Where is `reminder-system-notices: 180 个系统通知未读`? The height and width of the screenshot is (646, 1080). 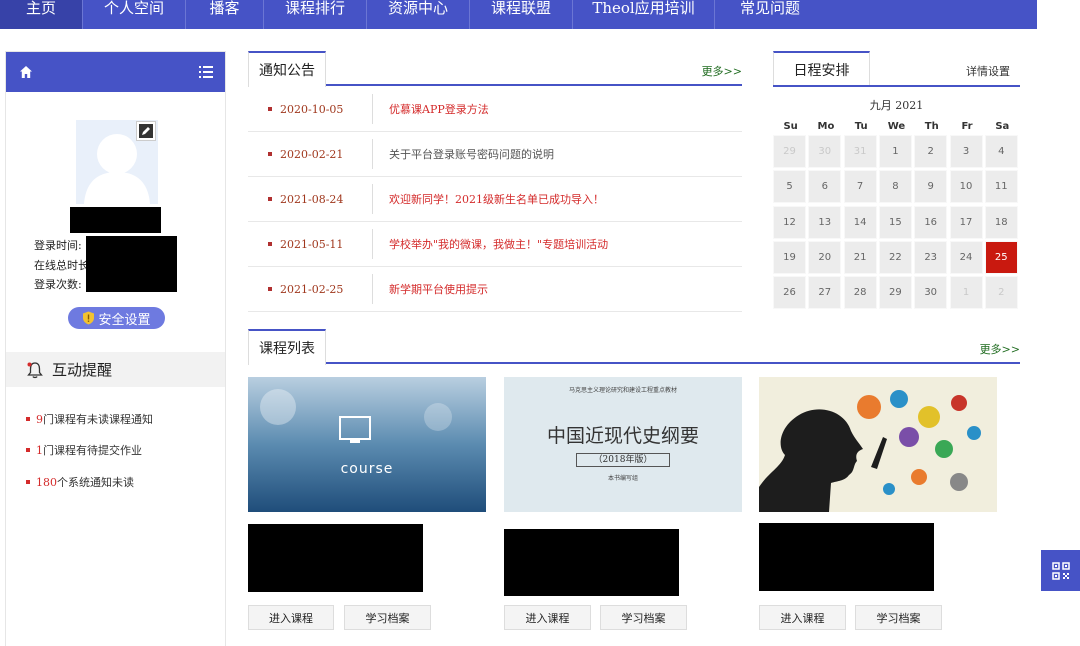 reminder-system-notices: 180 个系统通知未读 is located at coordinates (80, 482).